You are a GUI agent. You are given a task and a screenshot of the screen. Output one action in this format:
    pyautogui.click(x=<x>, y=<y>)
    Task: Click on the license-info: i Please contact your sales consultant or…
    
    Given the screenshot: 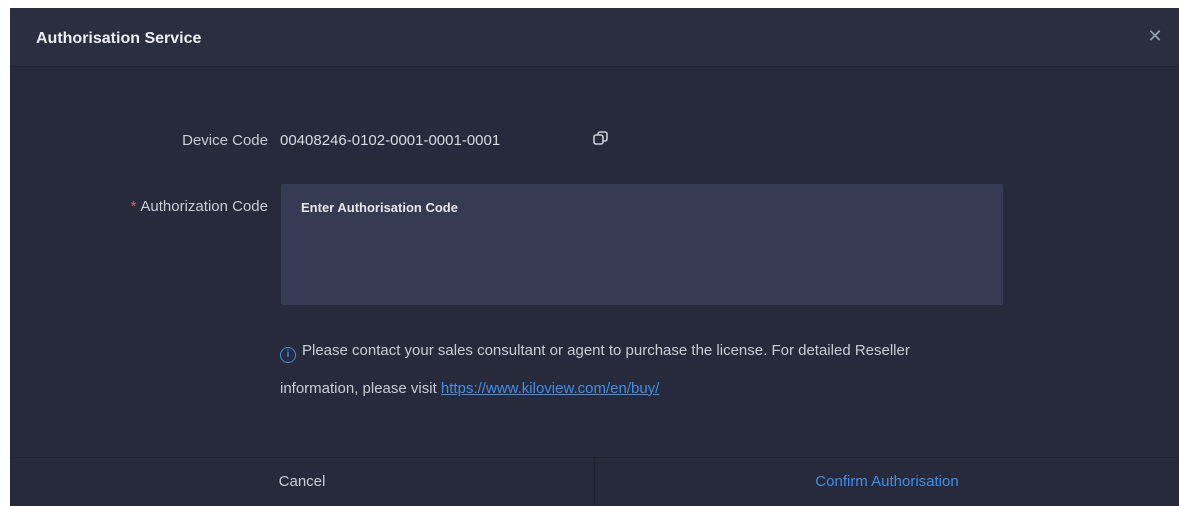 What is the action you would take?
    pyautogui.click(x=630, y=370)
    